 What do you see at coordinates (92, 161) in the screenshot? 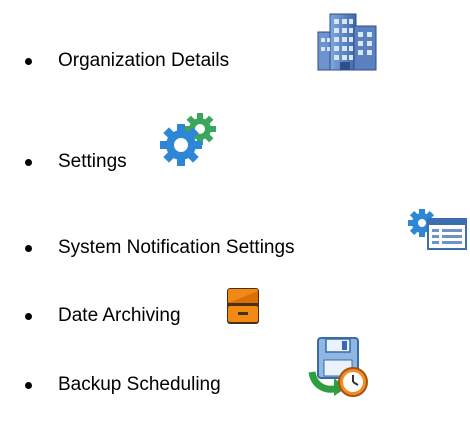
I see `list-item-label: Settings` at bounding box center [92, 161].